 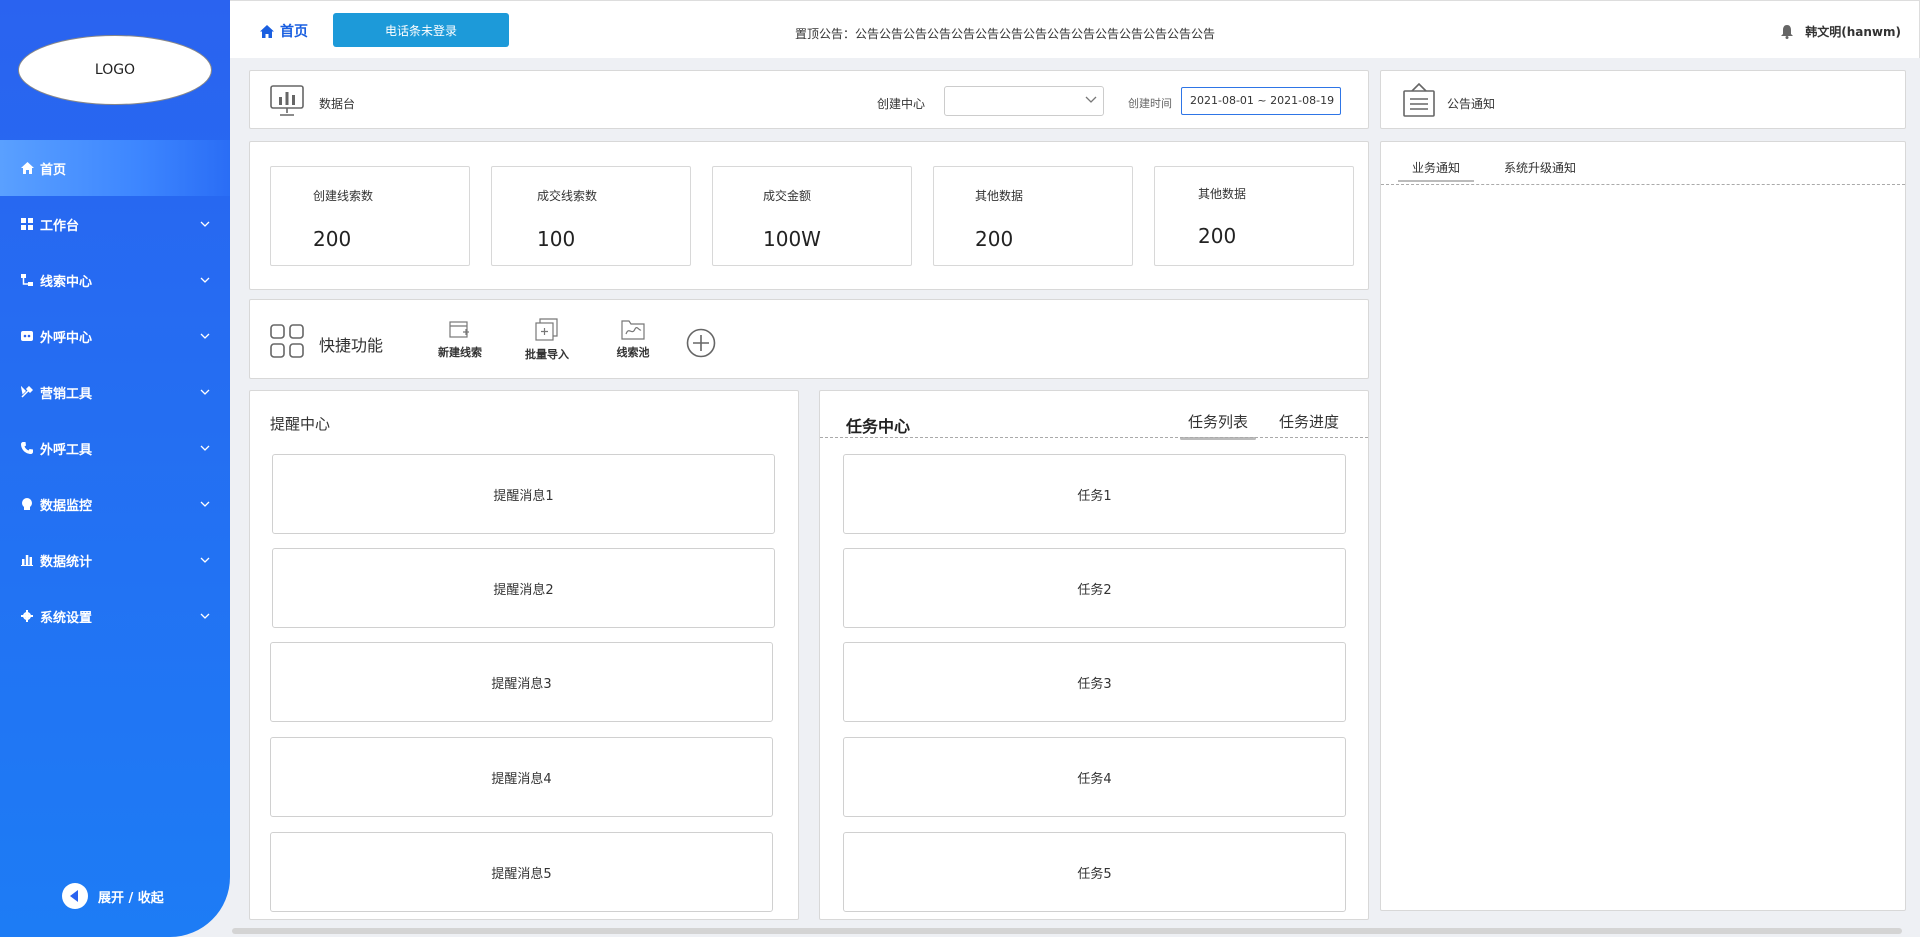 I want to click on tab-system-upgrade-notice: 系统升级通知, so click(x=1540, y=167).